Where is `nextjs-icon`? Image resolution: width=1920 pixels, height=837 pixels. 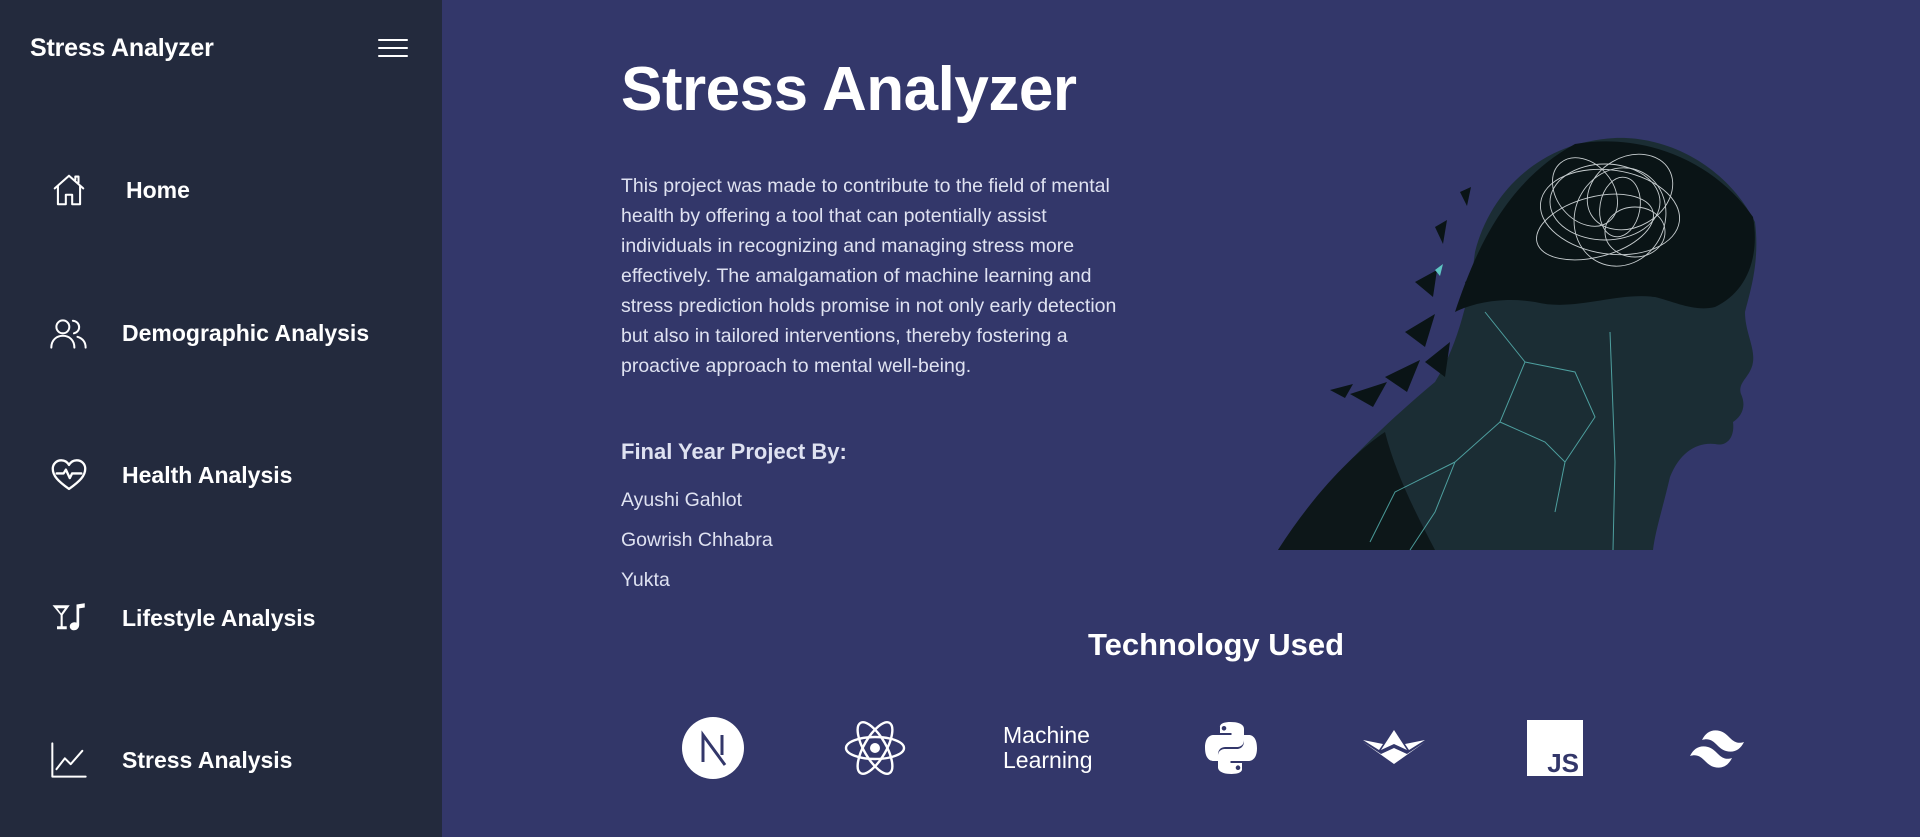 nextjs-icon is located at coordinates (713, 748).